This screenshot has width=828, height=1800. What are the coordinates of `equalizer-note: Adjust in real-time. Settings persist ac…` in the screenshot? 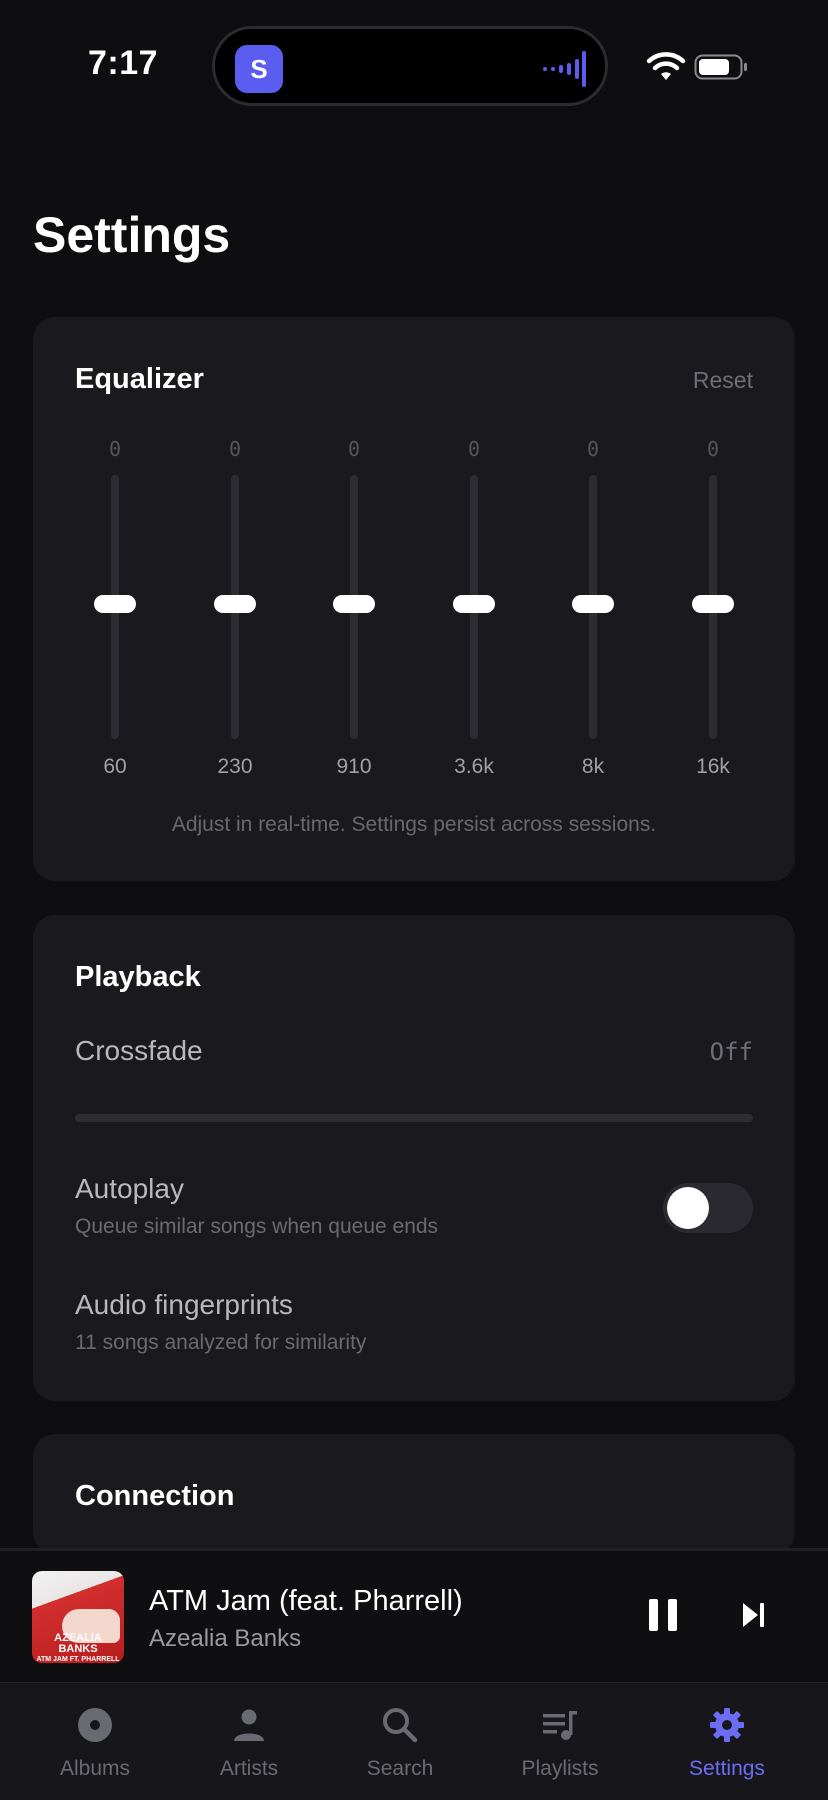 It's located at (414, 824).